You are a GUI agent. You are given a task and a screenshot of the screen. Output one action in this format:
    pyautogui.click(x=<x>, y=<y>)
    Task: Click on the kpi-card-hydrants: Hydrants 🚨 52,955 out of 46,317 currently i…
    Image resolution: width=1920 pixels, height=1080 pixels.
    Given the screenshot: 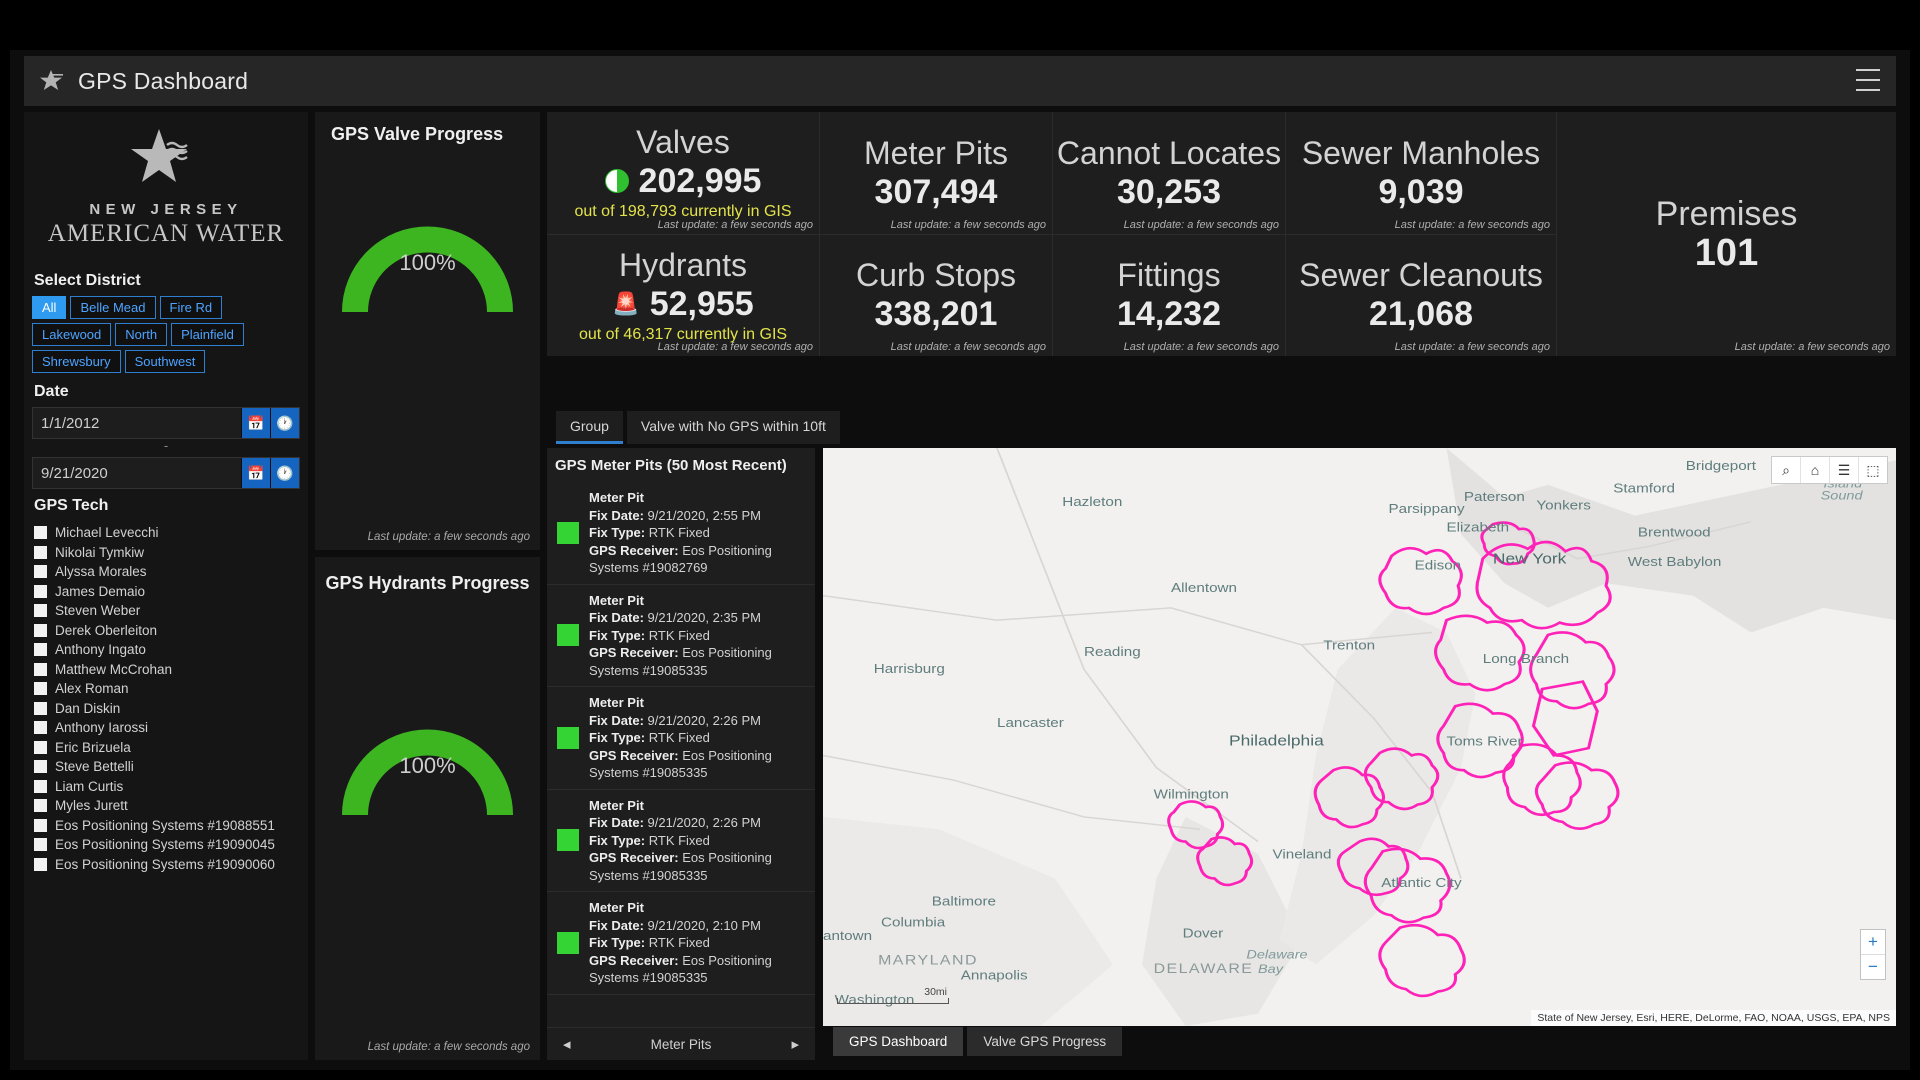 What is the action you would take?
    pyautogui.click(x=683, y=295)
    